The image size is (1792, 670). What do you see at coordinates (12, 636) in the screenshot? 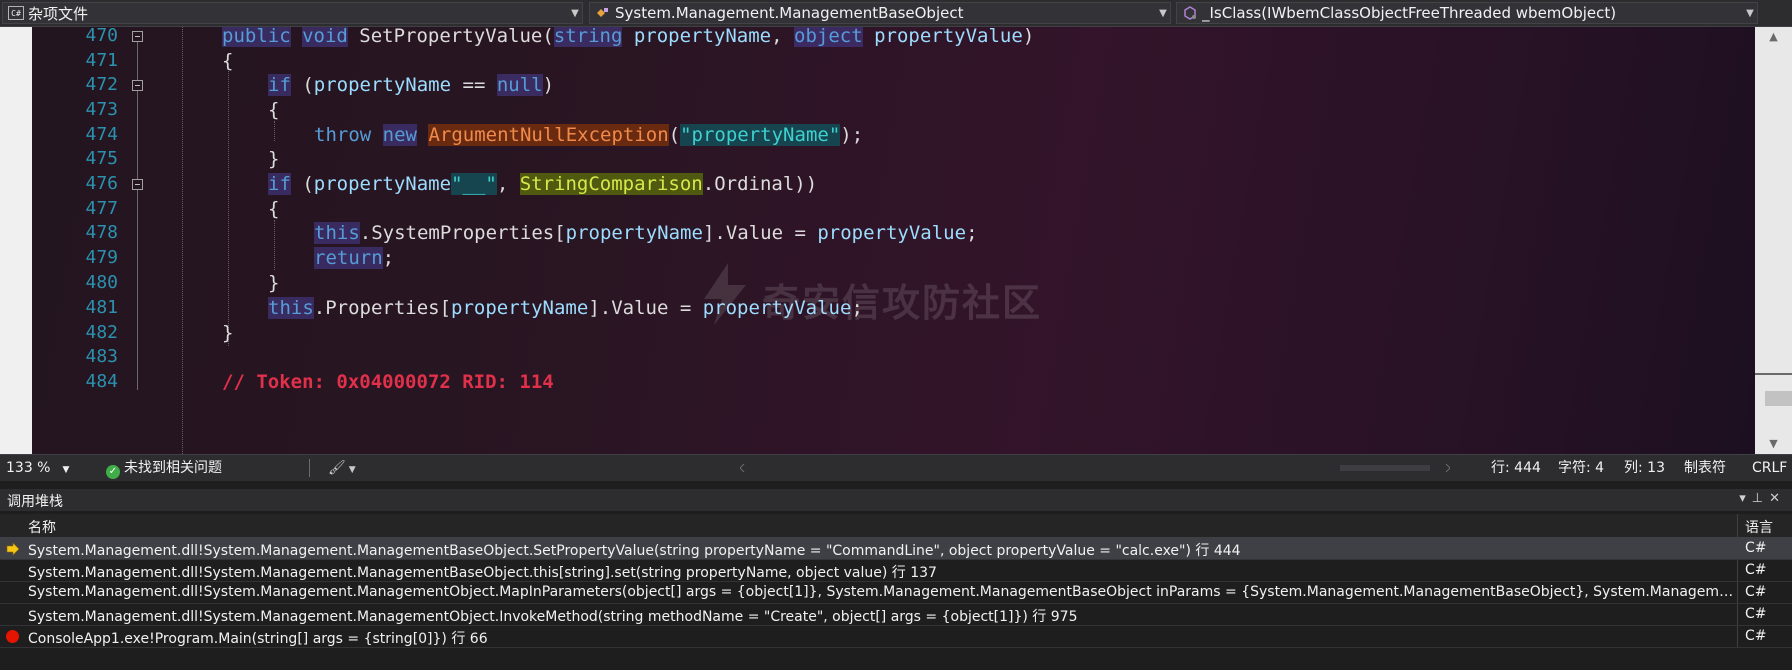
I see `breakpoint-icon` at bounding box center [12, 636].